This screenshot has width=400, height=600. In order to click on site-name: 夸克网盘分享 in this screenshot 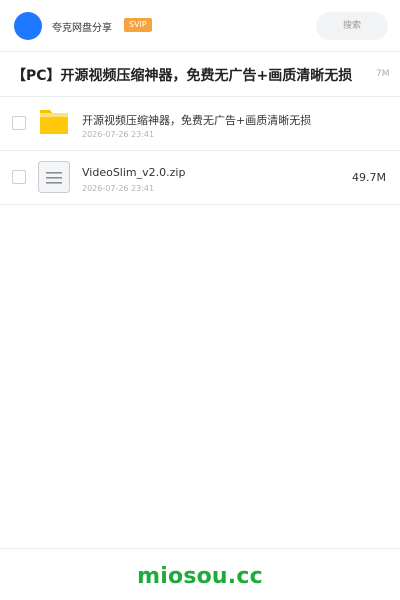, I will do `click(82, 28)`.